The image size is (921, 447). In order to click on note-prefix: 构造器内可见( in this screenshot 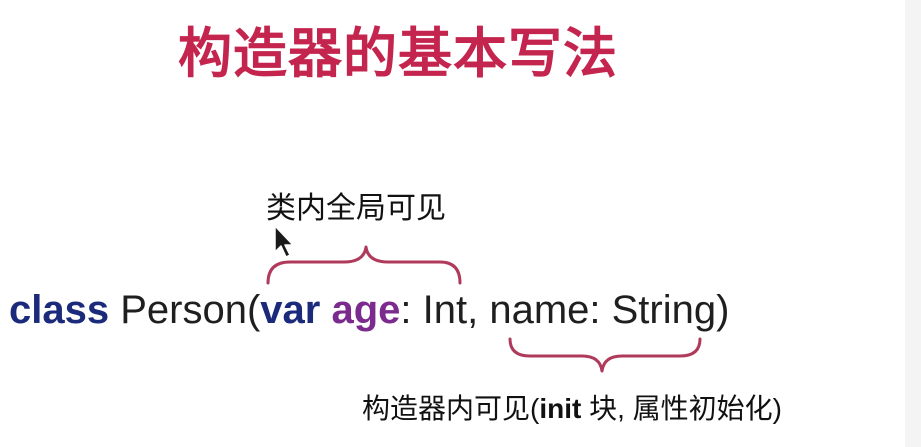, I will do `click(451, 408)`.